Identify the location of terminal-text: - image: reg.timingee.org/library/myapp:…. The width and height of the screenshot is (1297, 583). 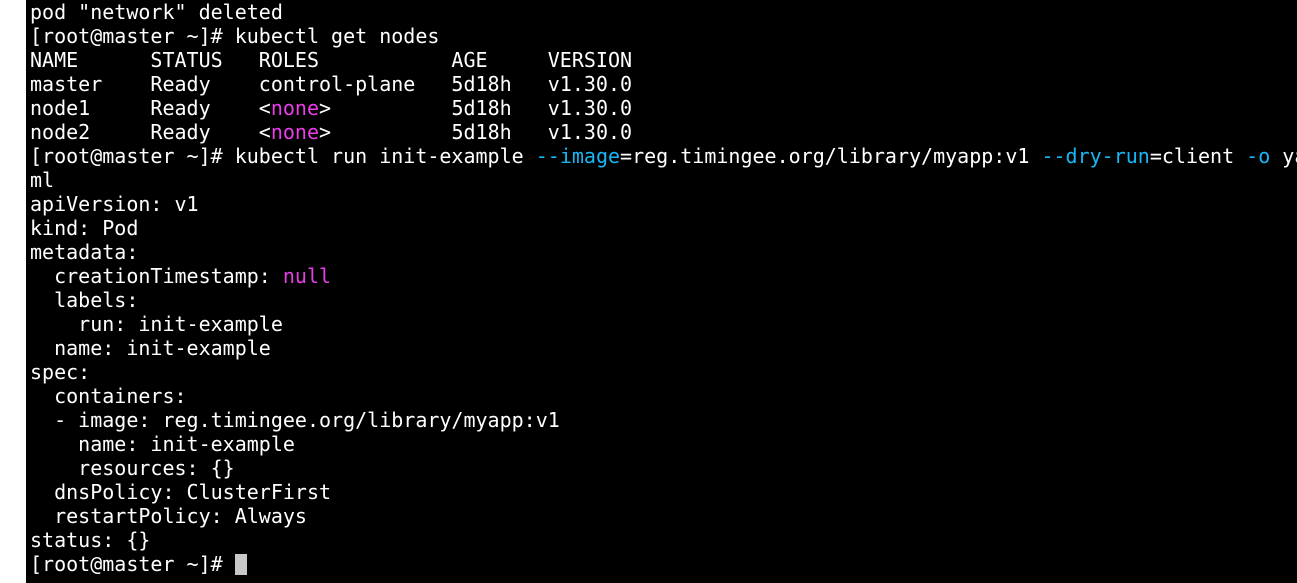
(295, 420).